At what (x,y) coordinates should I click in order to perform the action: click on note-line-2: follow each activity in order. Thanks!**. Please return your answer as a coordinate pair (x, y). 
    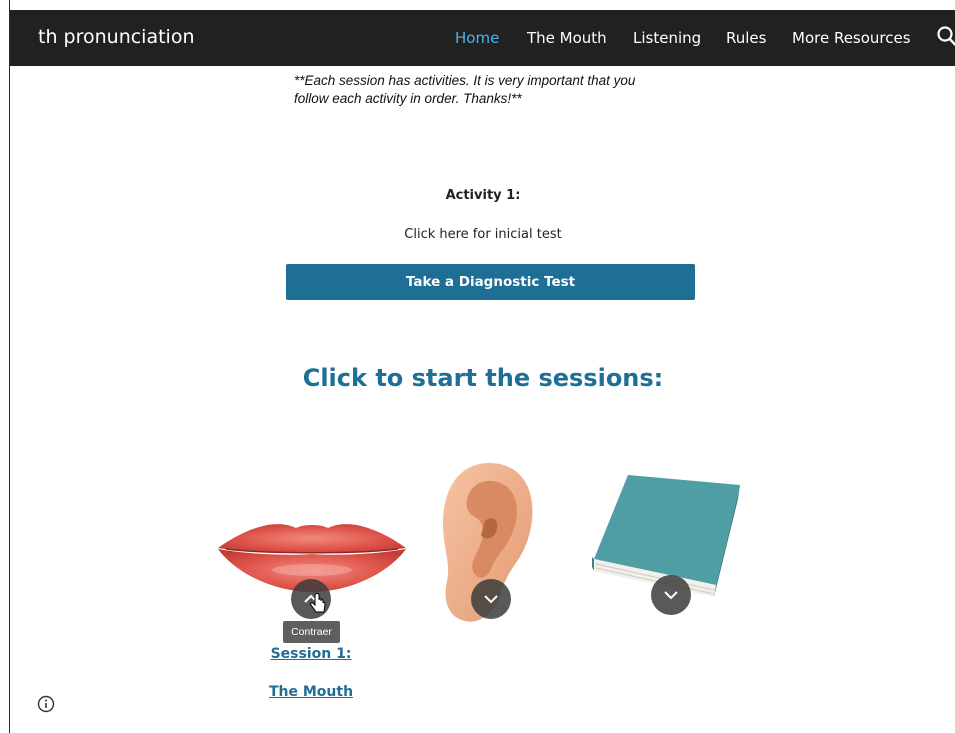
    Looking at the image, I should click on (408, 98).